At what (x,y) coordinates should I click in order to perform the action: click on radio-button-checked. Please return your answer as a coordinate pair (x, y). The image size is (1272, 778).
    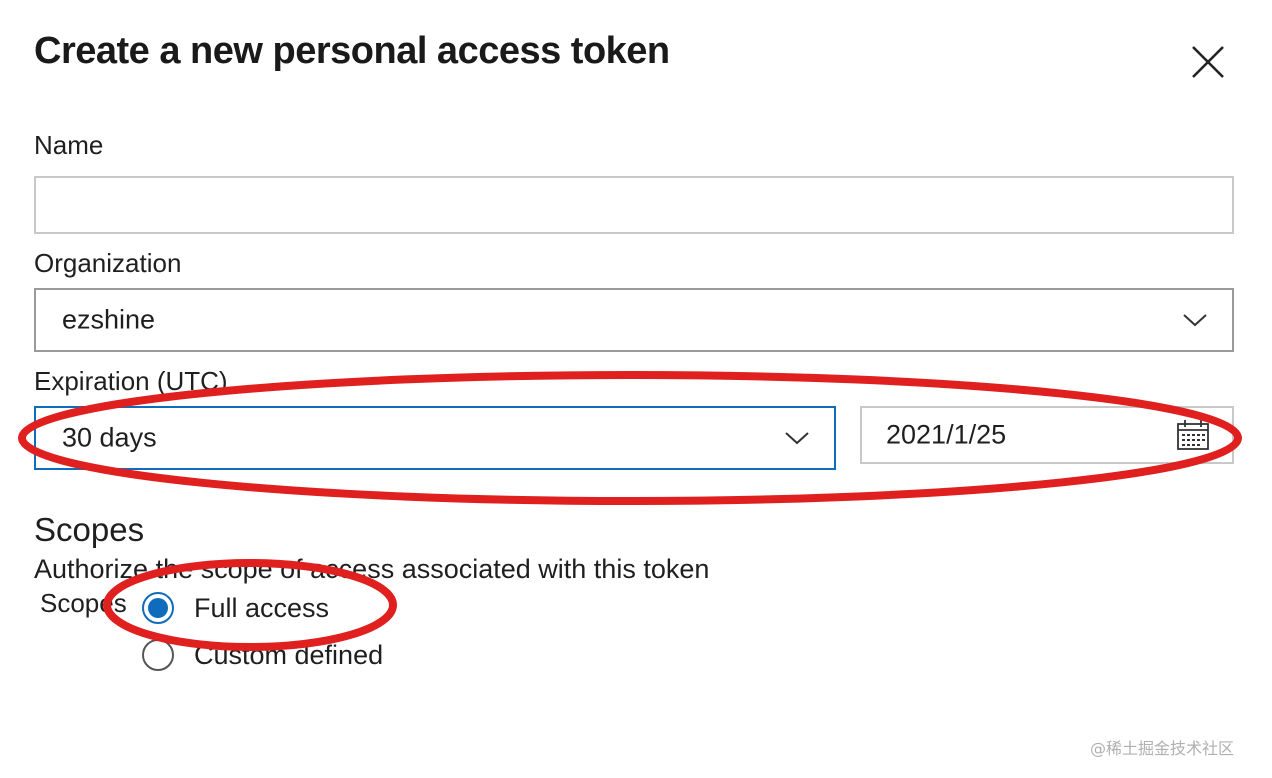
    Looking at the image, I should click on (158, 608).